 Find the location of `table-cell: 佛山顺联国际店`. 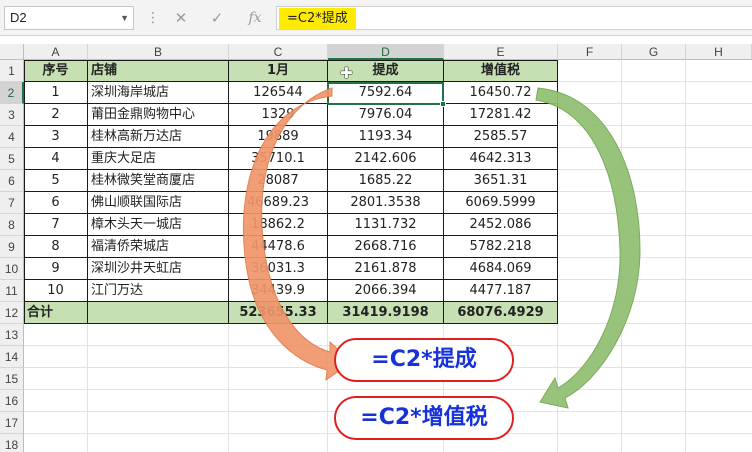

table-cell: 佛山顺联国际店 is located at coordinates (158, 203).